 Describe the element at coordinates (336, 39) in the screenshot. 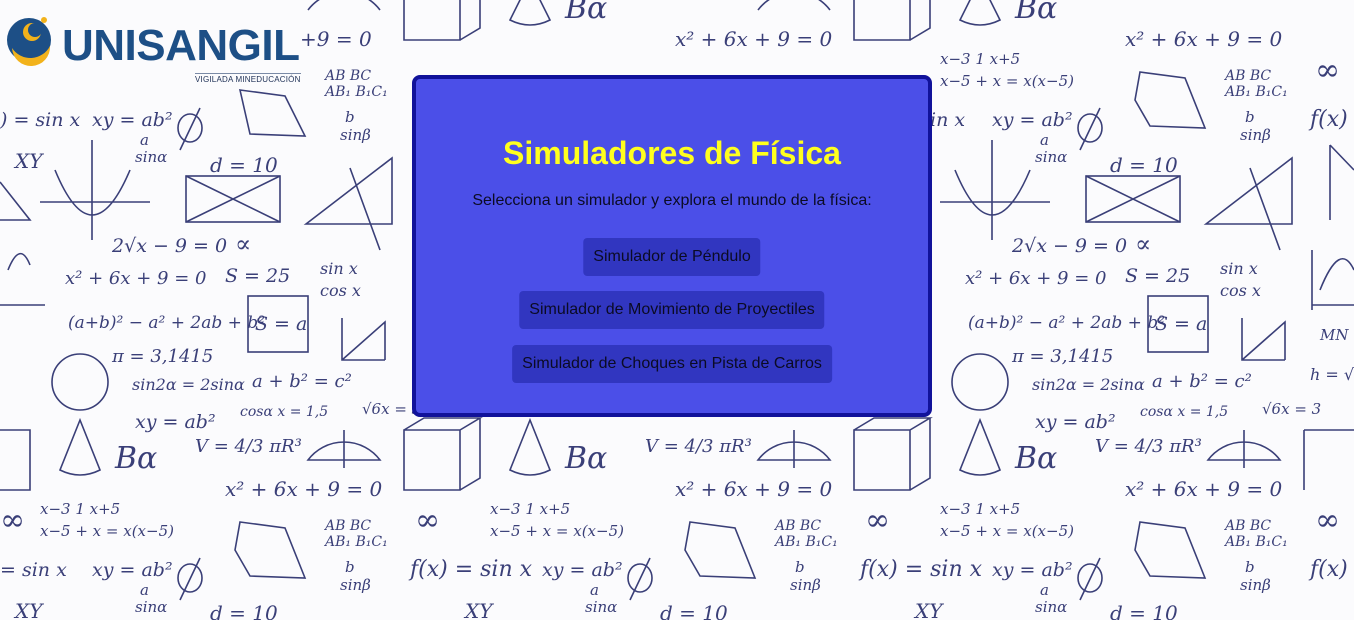

I see `svg-text: +9 = 0` at that location.